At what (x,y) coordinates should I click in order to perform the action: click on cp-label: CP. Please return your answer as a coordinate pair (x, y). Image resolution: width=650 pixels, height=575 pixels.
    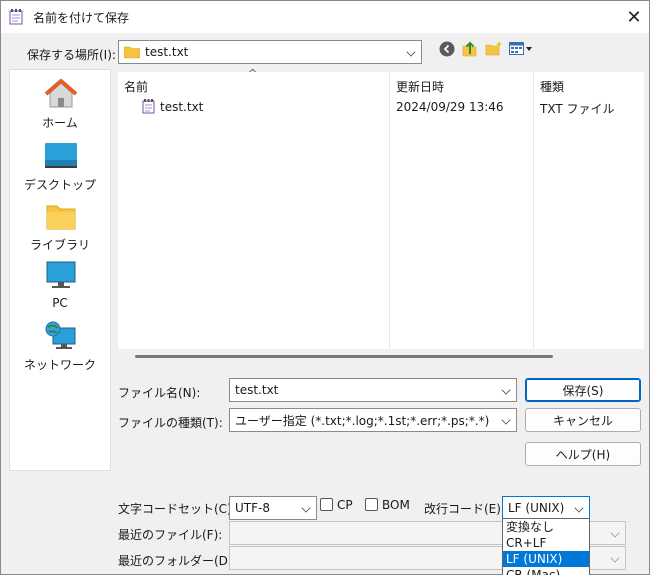
    Looking at the image, I should click on (345, 505).